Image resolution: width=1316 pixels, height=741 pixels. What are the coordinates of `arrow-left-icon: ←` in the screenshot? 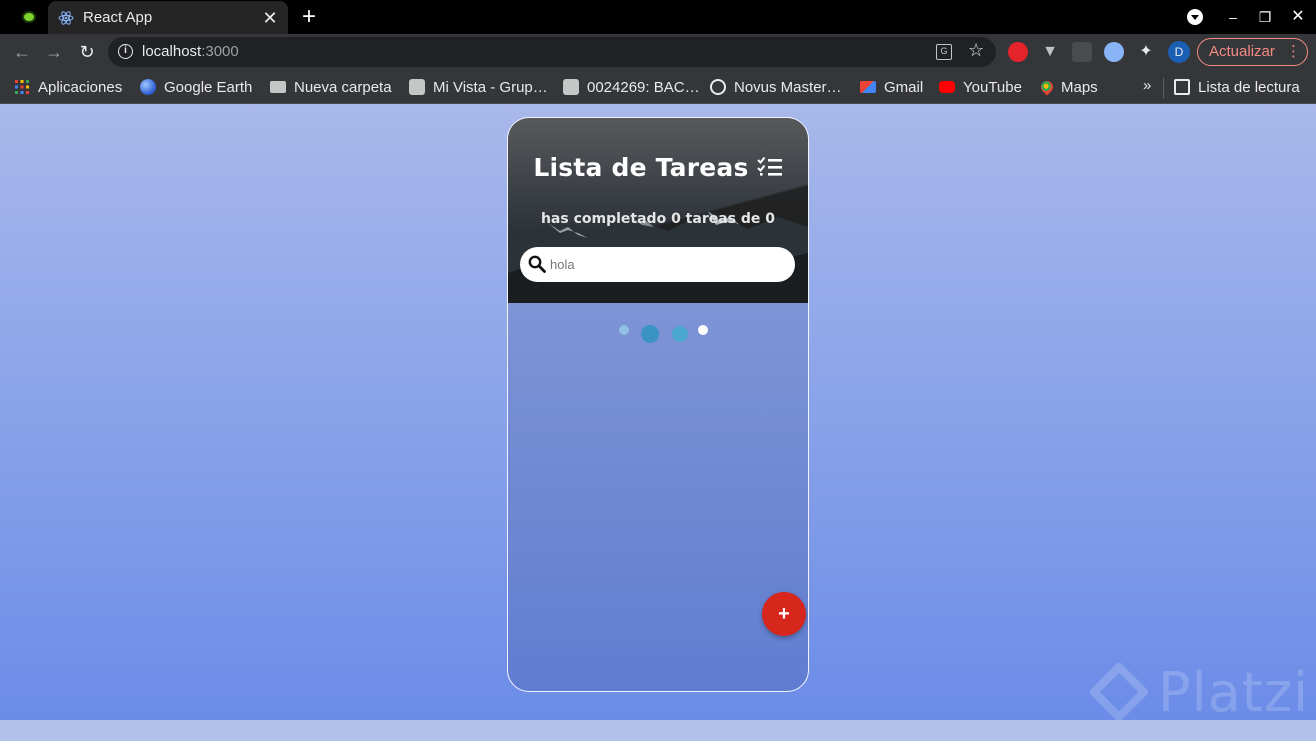 It's located at (22, 52).